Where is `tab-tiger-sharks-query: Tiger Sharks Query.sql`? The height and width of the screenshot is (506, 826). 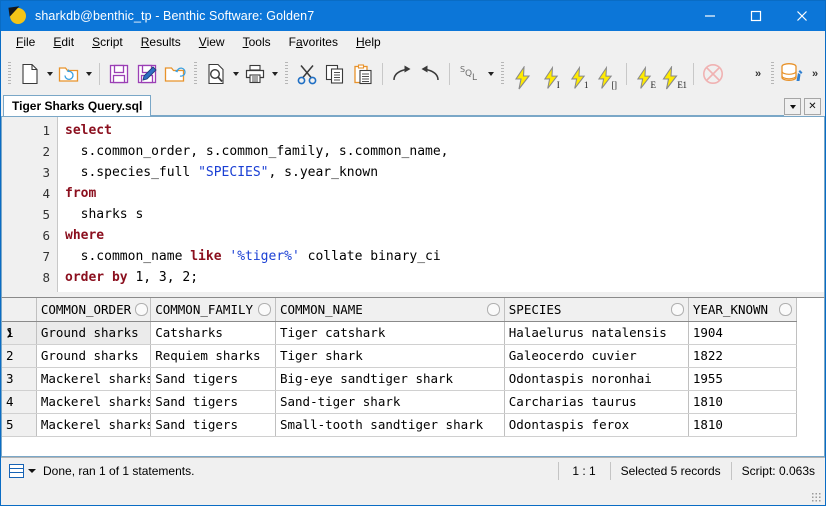 tab-tiger-sharks-query: Tiger Sharks Query.sql is located at coordinates (77, 105).